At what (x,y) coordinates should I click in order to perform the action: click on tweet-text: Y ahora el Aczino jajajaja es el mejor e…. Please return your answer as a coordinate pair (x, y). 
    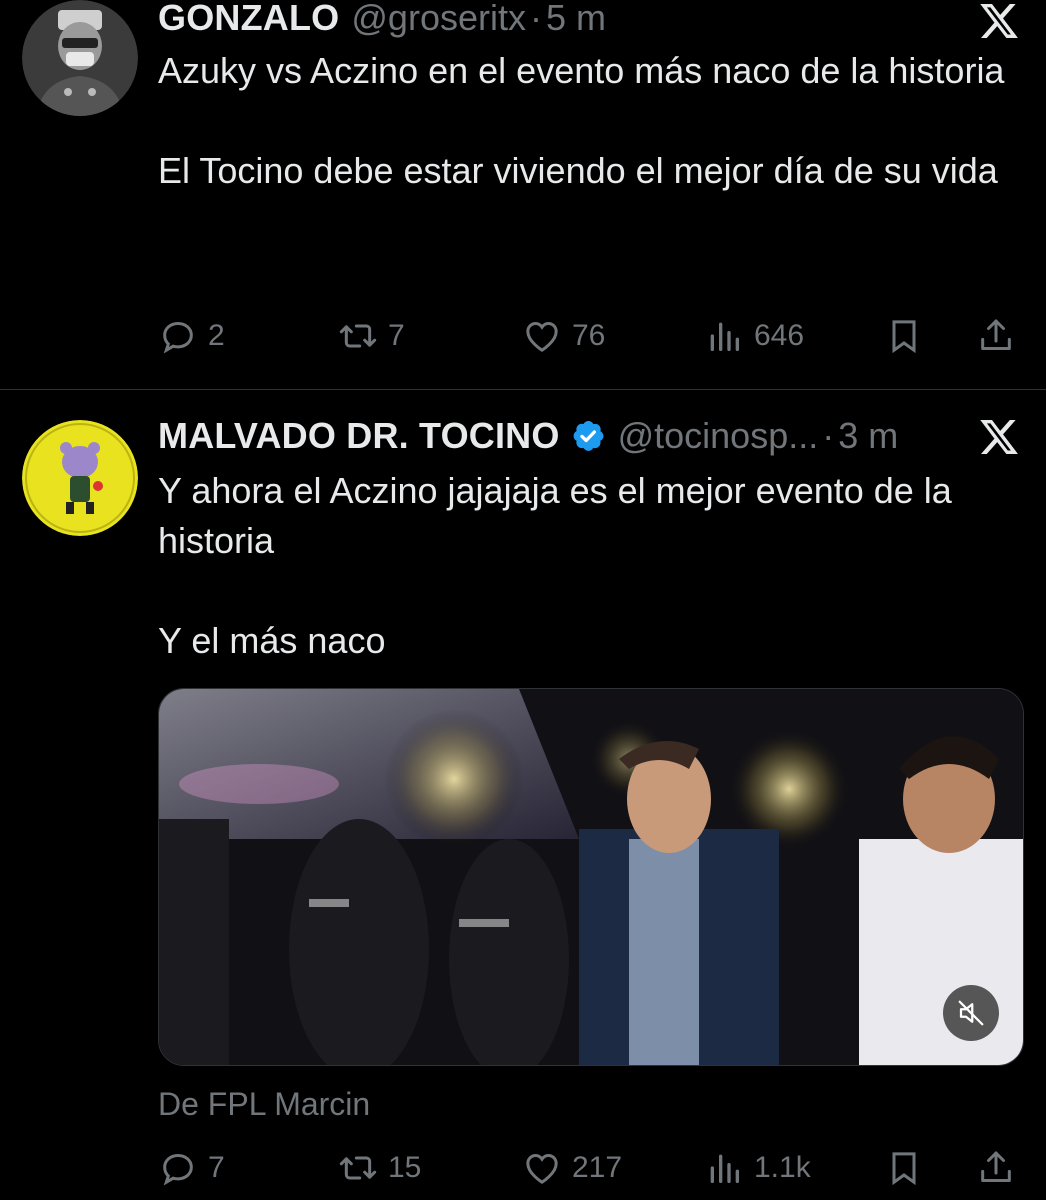
    Looking at the image, I should click on (588, 566).